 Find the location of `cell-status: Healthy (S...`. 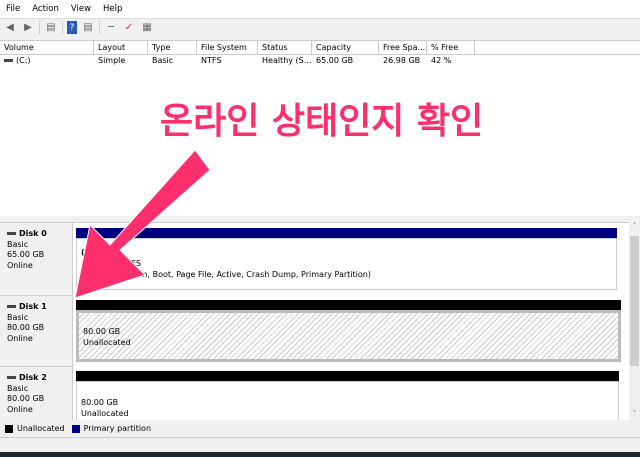

cell-status: Healthy (S... is located at coordinates (287, 60).